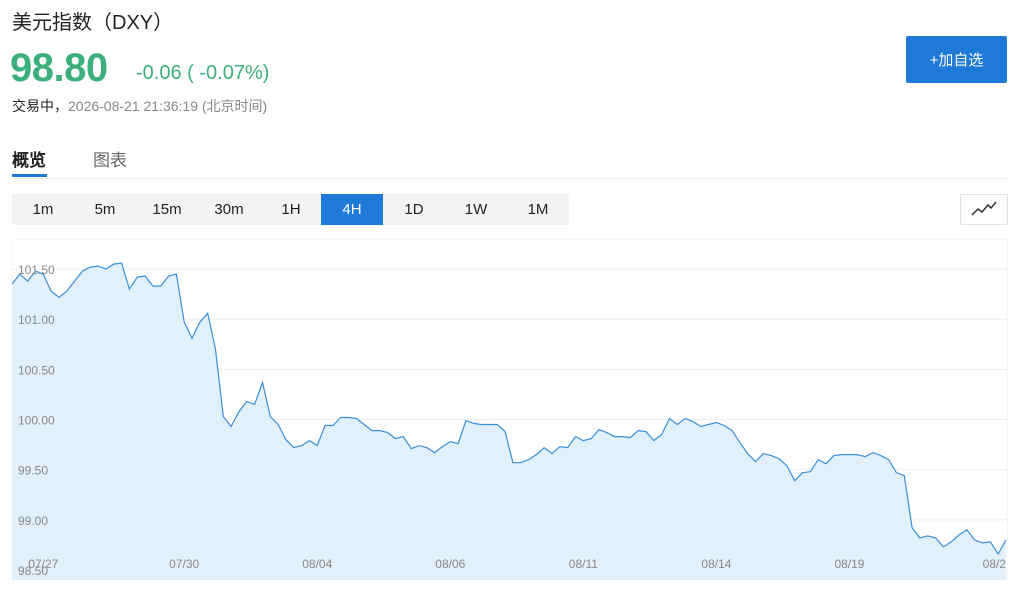 This screenshot has height=591, width=1024. Describe the element at coordinates (43, 564) in the screenshot. I see `x-tick-label: 07/27` at that location.